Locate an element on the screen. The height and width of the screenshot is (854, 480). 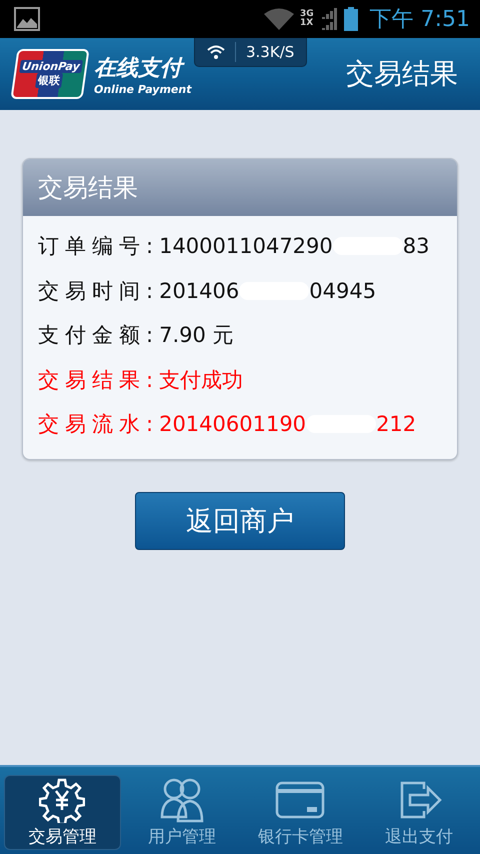
field-value: 83 is located at coordinates (416, 246).